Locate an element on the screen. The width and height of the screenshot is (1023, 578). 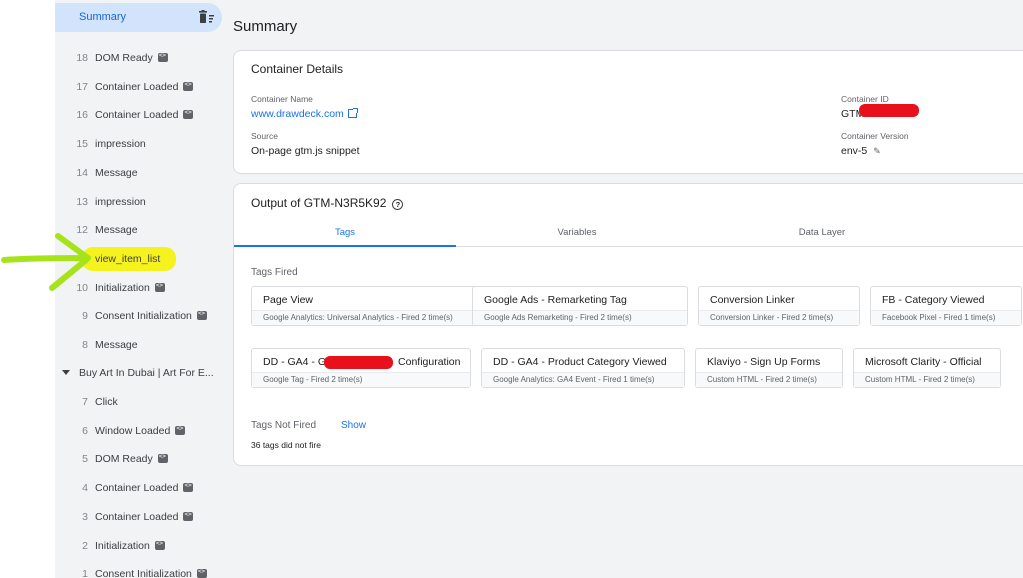
sidebar-event-item: 15 impression is located at coordinates (139, 148).